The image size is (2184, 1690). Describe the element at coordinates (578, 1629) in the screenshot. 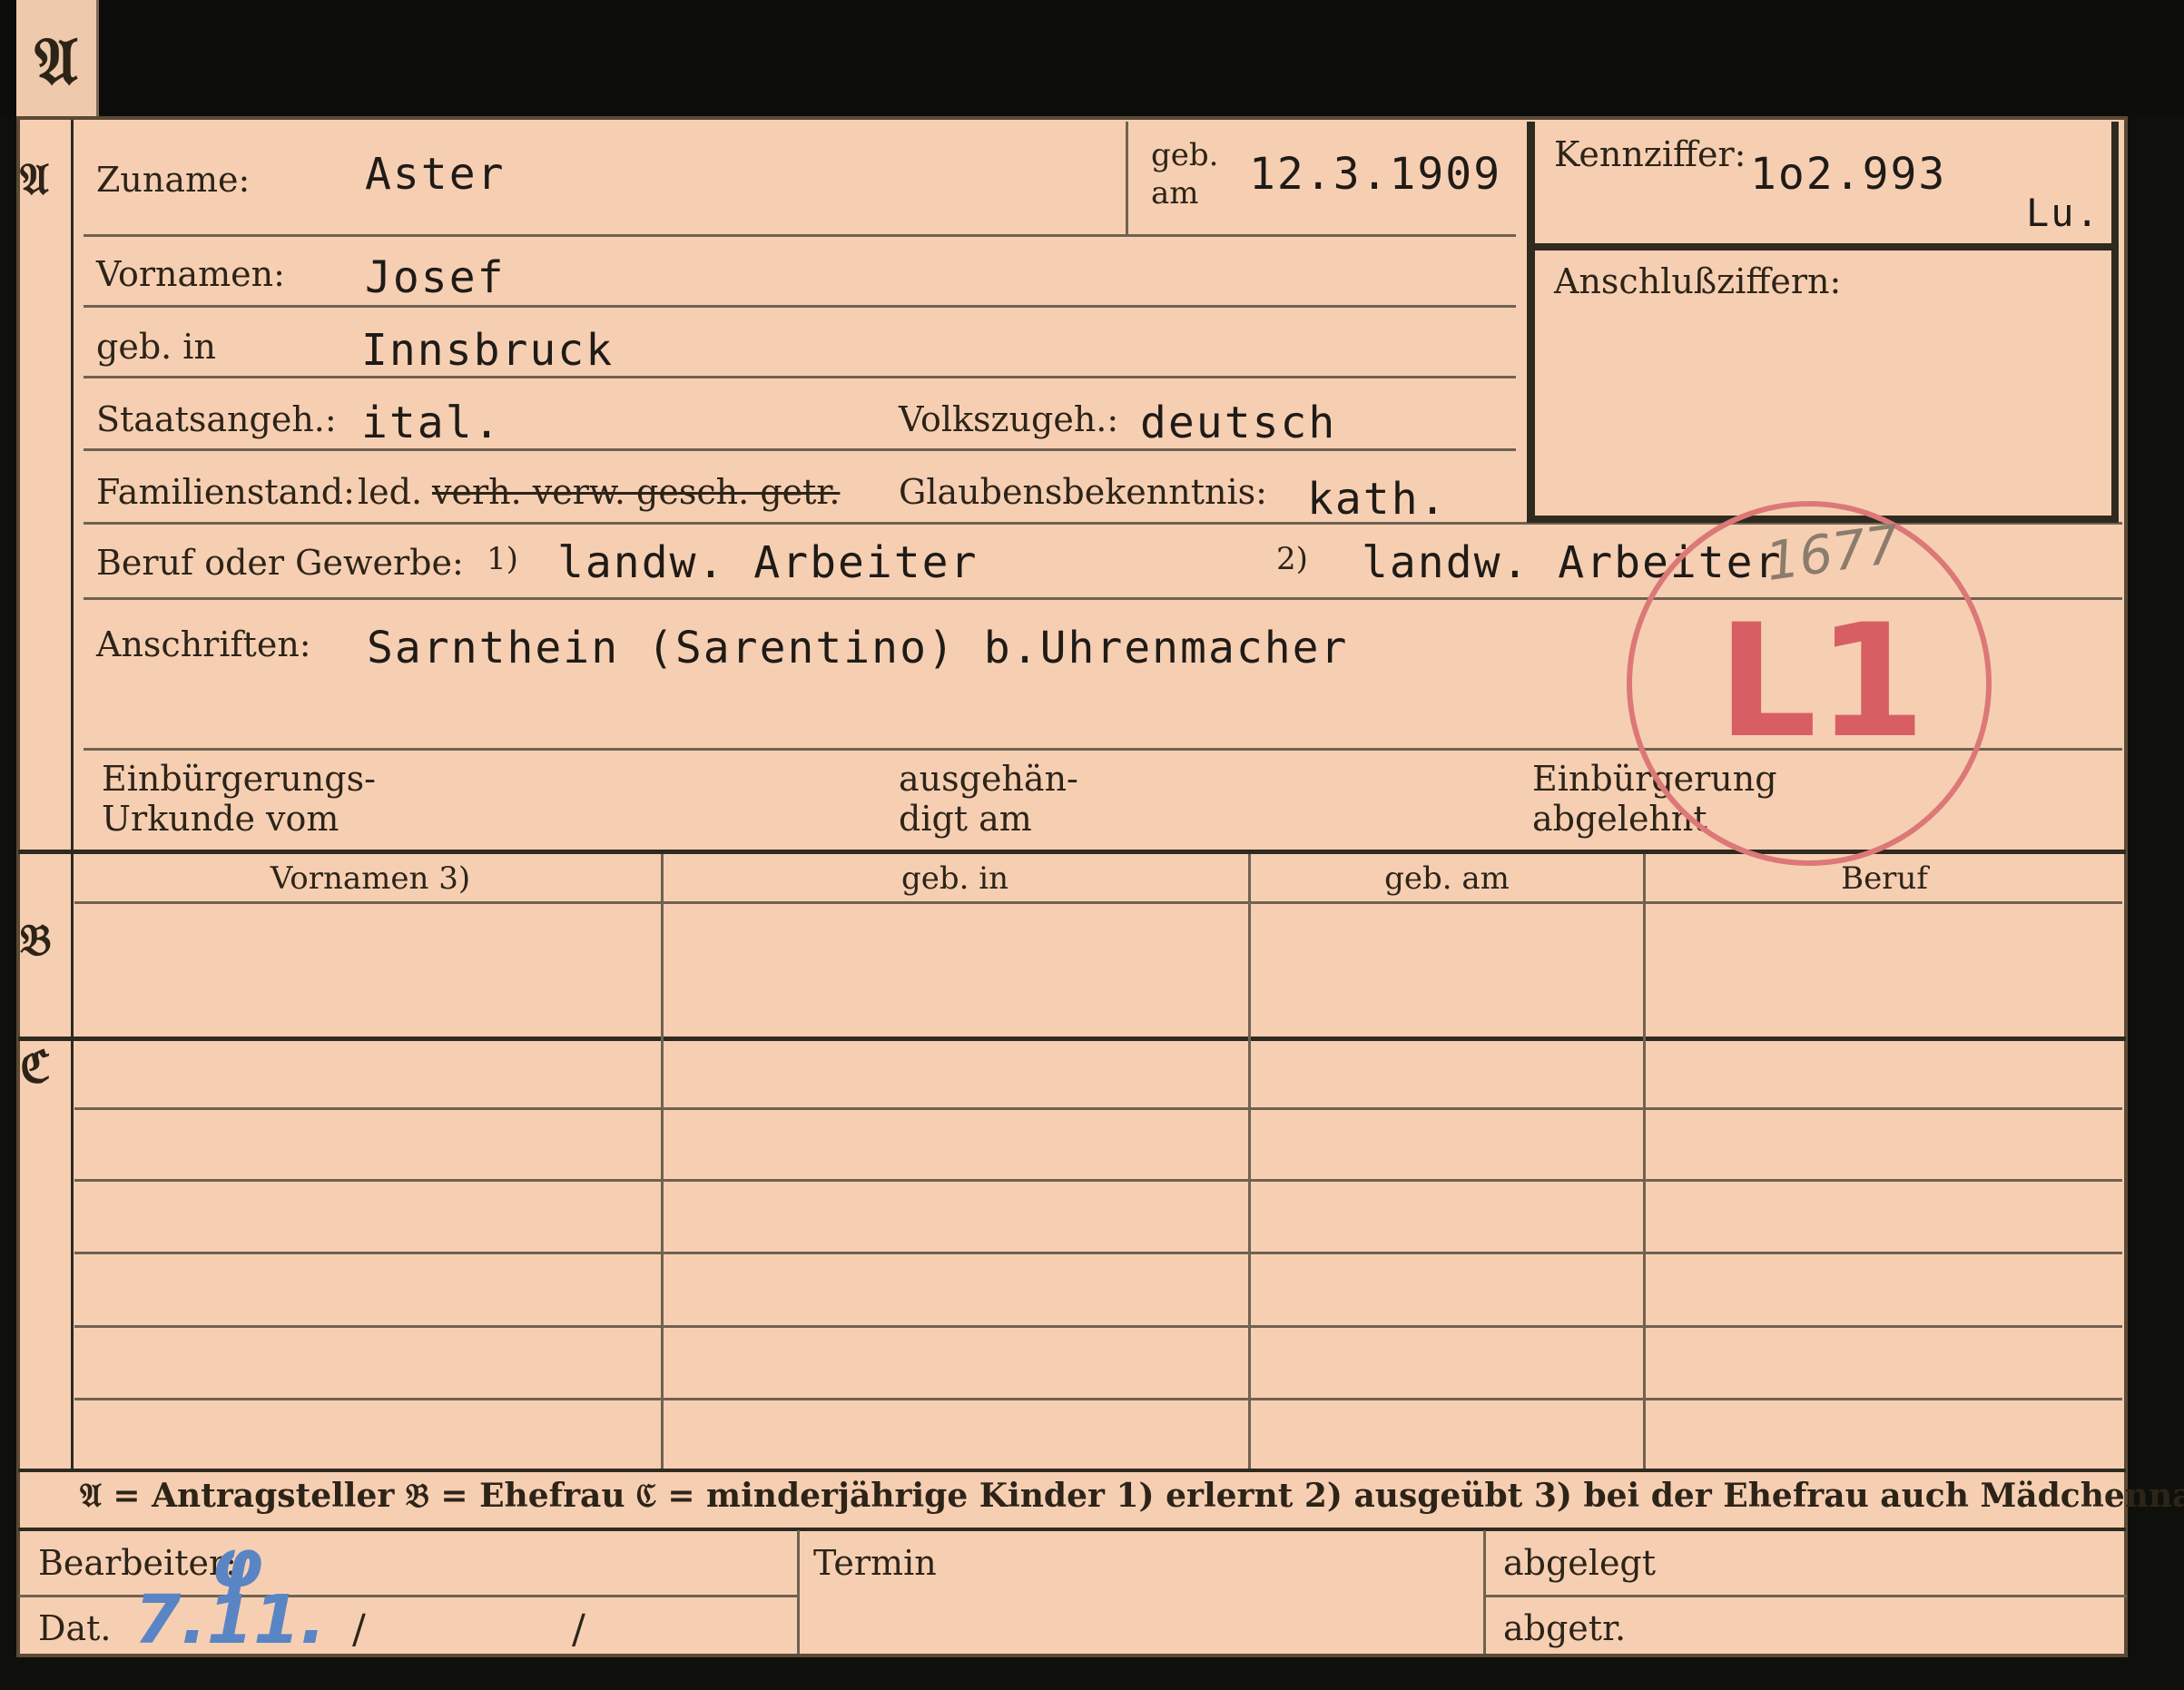

I see `date-slash-2: /` at that location.